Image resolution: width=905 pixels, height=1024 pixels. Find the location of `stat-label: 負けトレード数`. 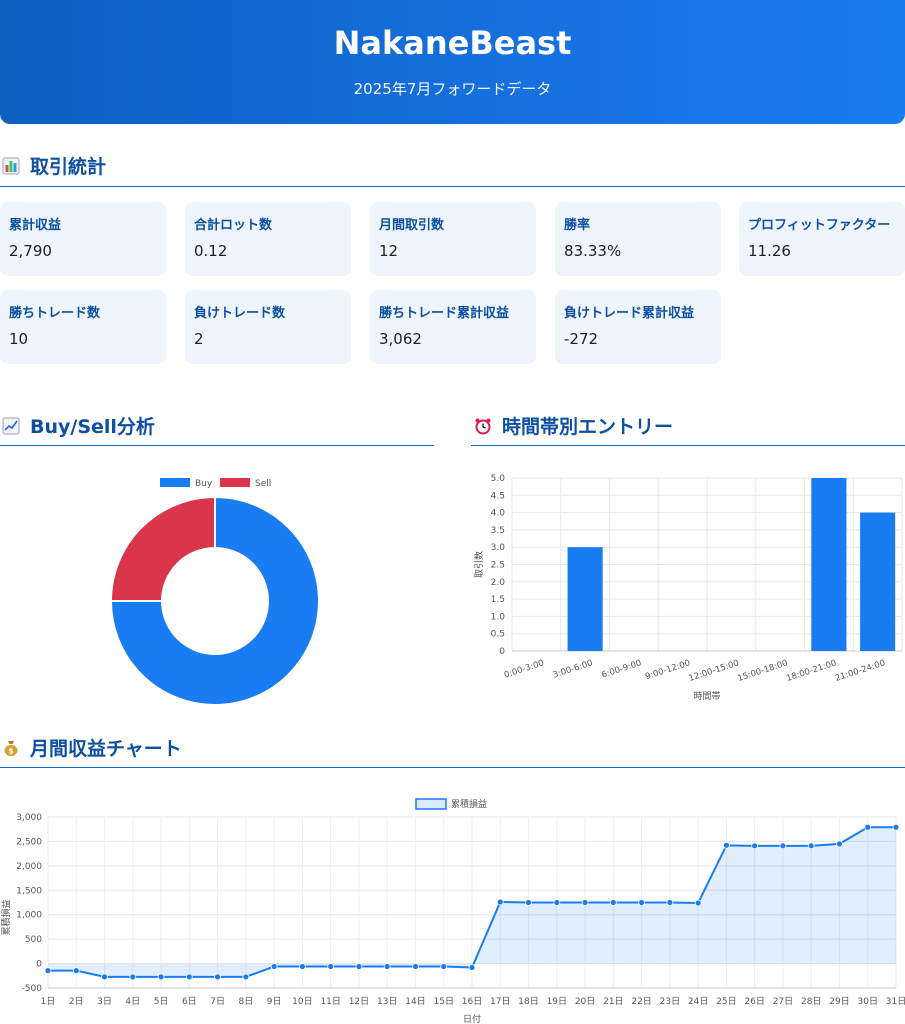

stat-label: 負けトレード数 is located at coordinates (240, 313).